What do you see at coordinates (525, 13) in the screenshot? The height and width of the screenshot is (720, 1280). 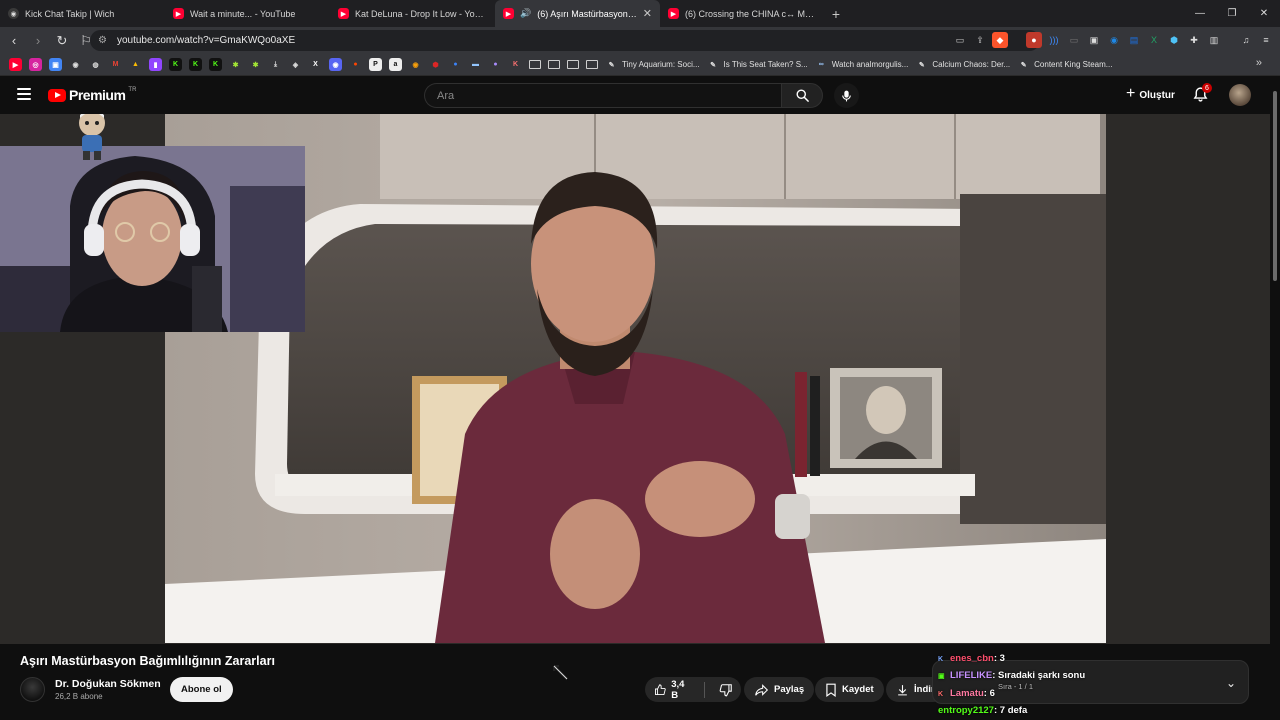 I see `speaker-icon: 🔊` at bounding box center [525, 13].